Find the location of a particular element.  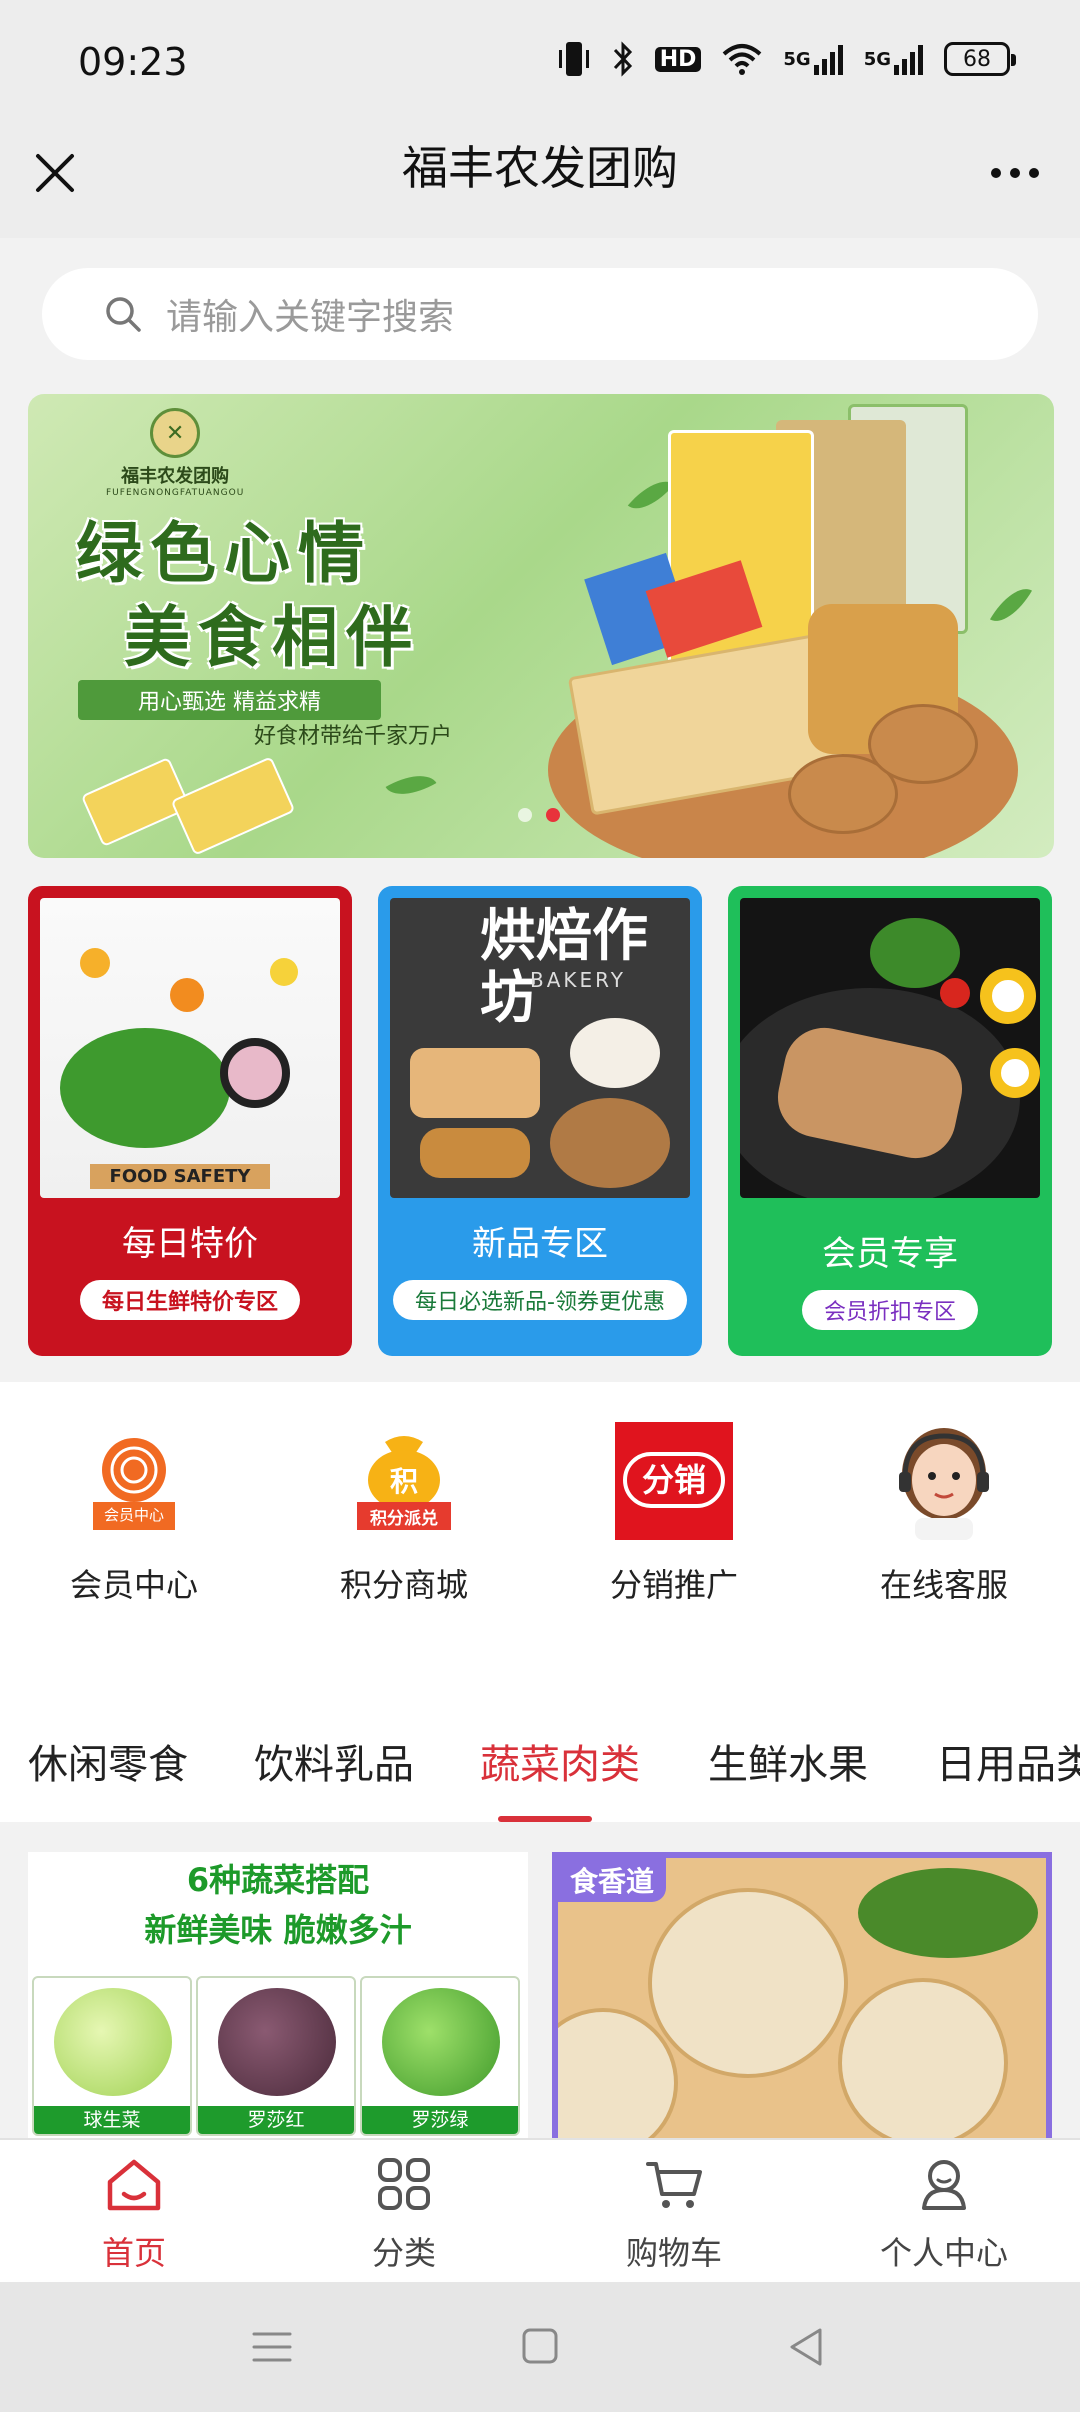

product-card: 食香道 is located at coordinates (802, 1996).